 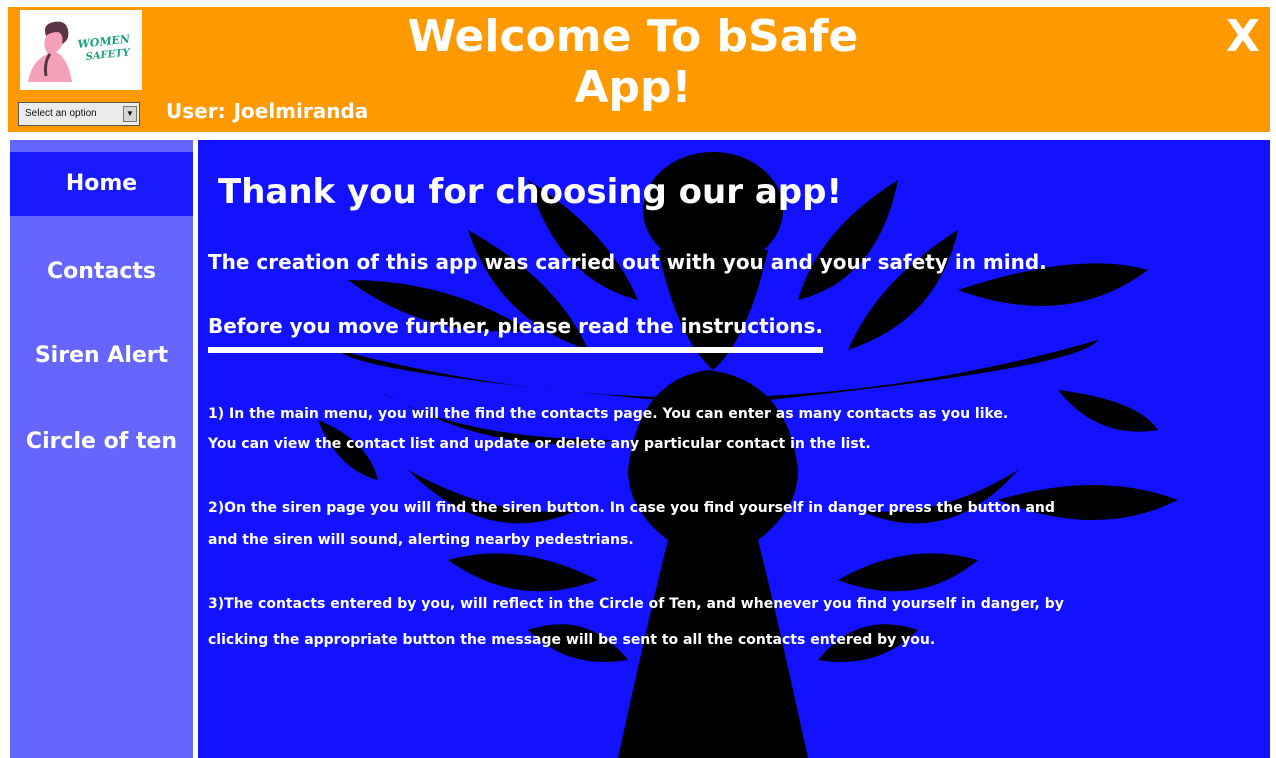 What do you see at coordinates (101, 356) in the screenshot?
I see `sidebar-item-siren-alert: Siren Alert` at bounding box center [101, 356].